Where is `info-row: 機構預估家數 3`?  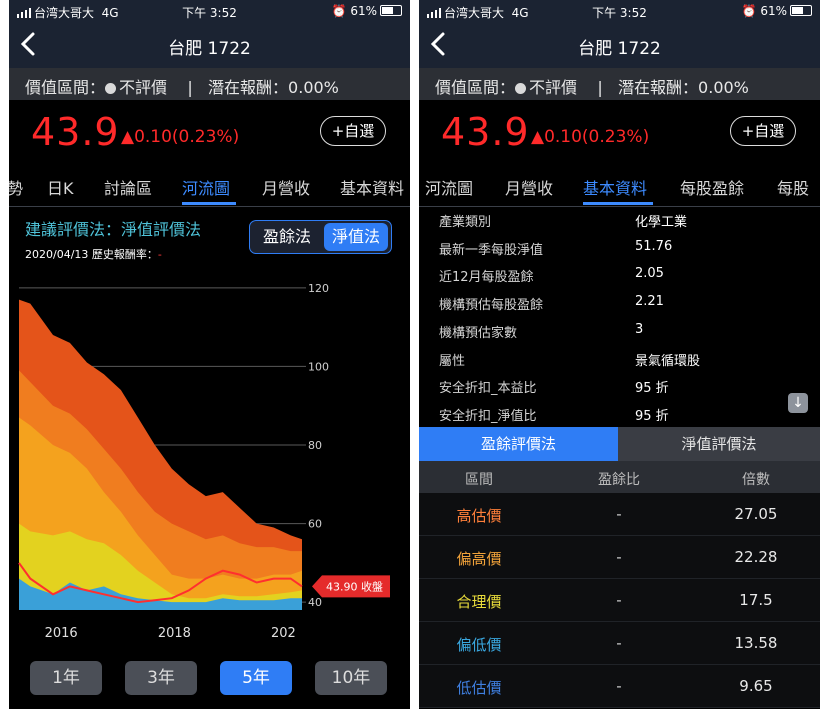 info-row: 機構預估家數 3 is located at coordinates (541, 331).